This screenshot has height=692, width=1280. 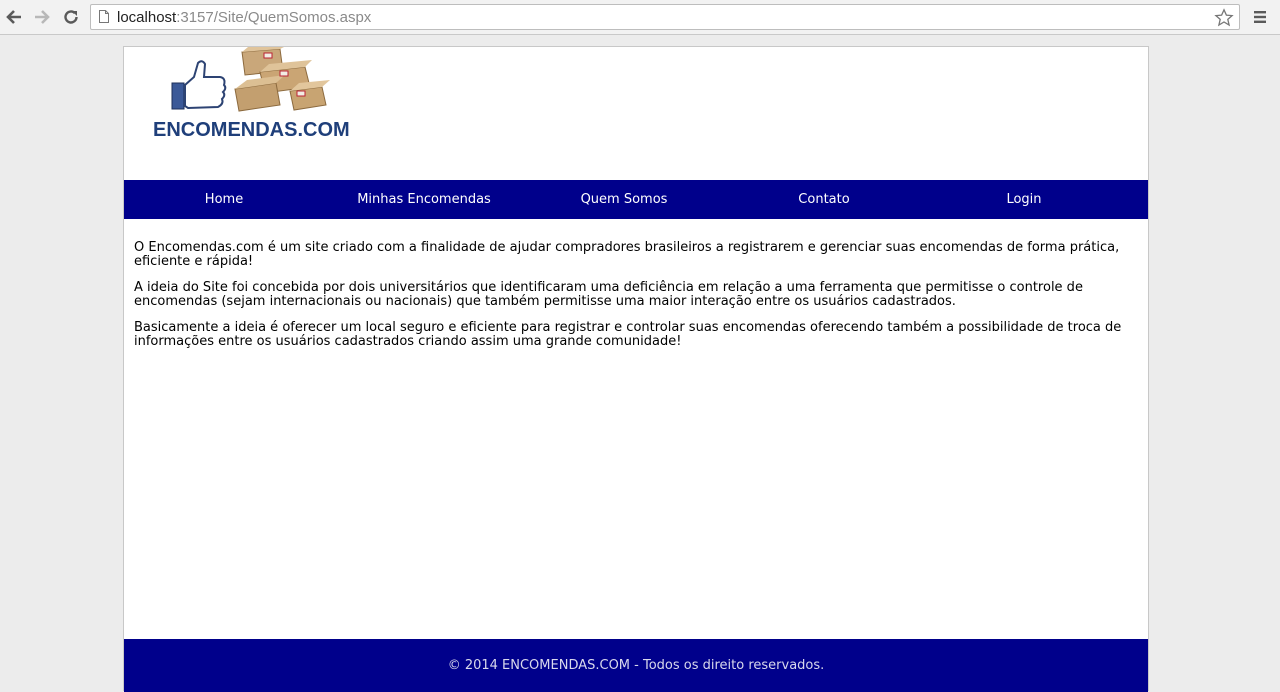 What do you see at coordinates (624, 199) in the screenshot?
I see `nav-quem-somos: Quem Somos` at bounding box center [624, 199].